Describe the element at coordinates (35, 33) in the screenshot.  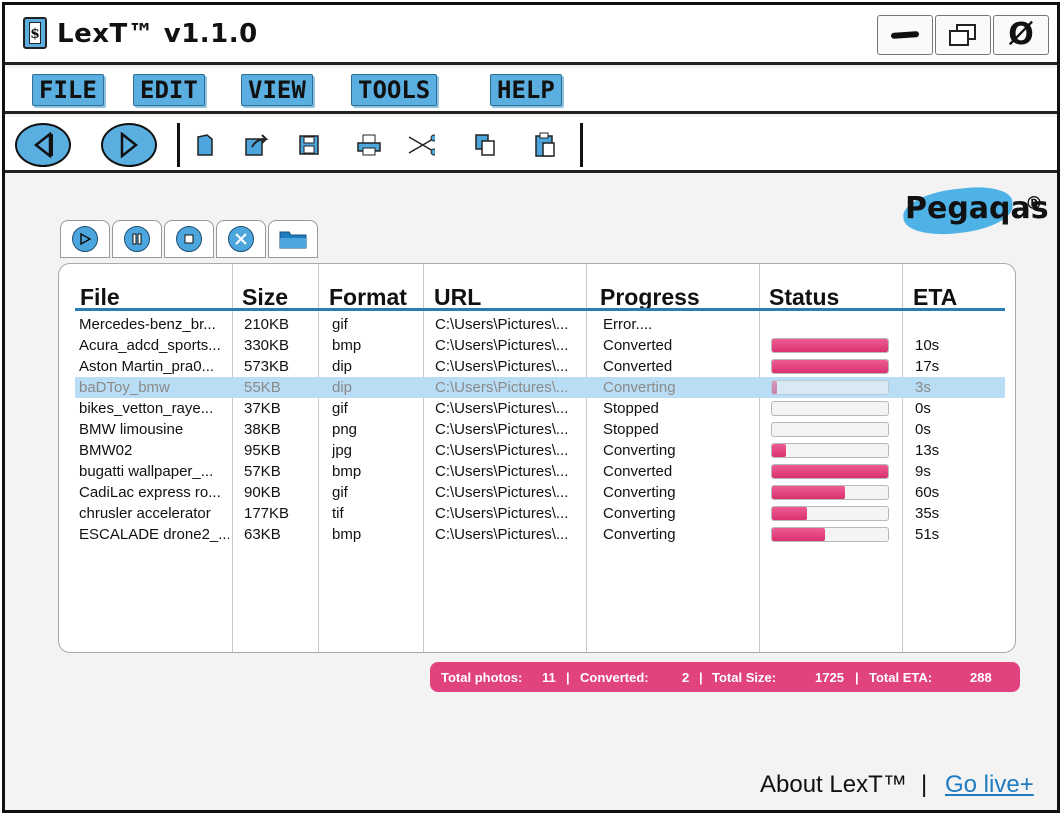
I see `app-logo-glyph: $` at that location.